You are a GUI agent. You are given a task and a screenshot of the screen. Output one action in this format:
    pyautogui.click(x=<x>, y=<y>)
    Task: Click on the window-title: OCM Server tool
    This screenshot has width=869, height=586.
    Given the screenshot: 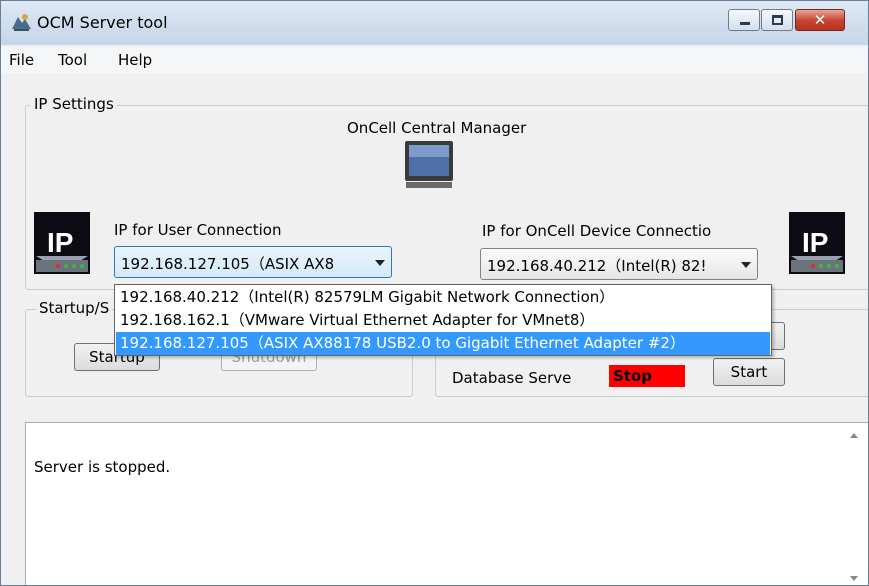 What is the action you would take?
    pyautogui.click(x=102, y=22)
    